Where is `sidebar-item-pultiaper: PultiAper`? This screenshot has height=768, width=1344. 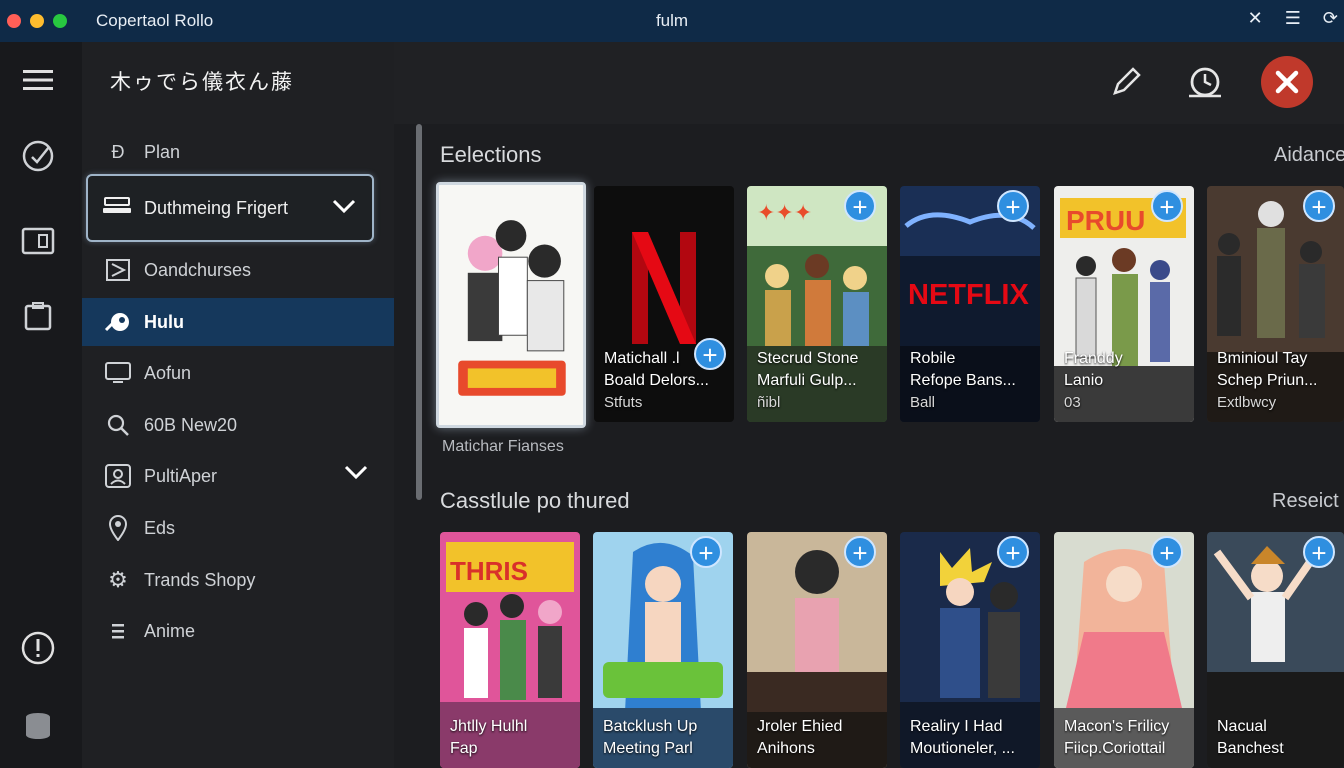 sidebar-item-pultiaper: PultiAper is located at coordinates (238, 476).